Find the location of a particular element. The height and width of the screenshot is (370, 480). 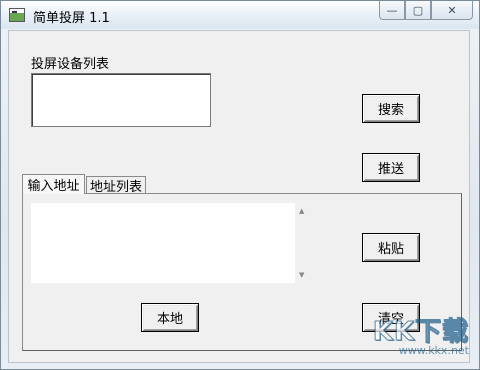

device-list-label: 投屏设备列表 is located at coordinates (70, 64).